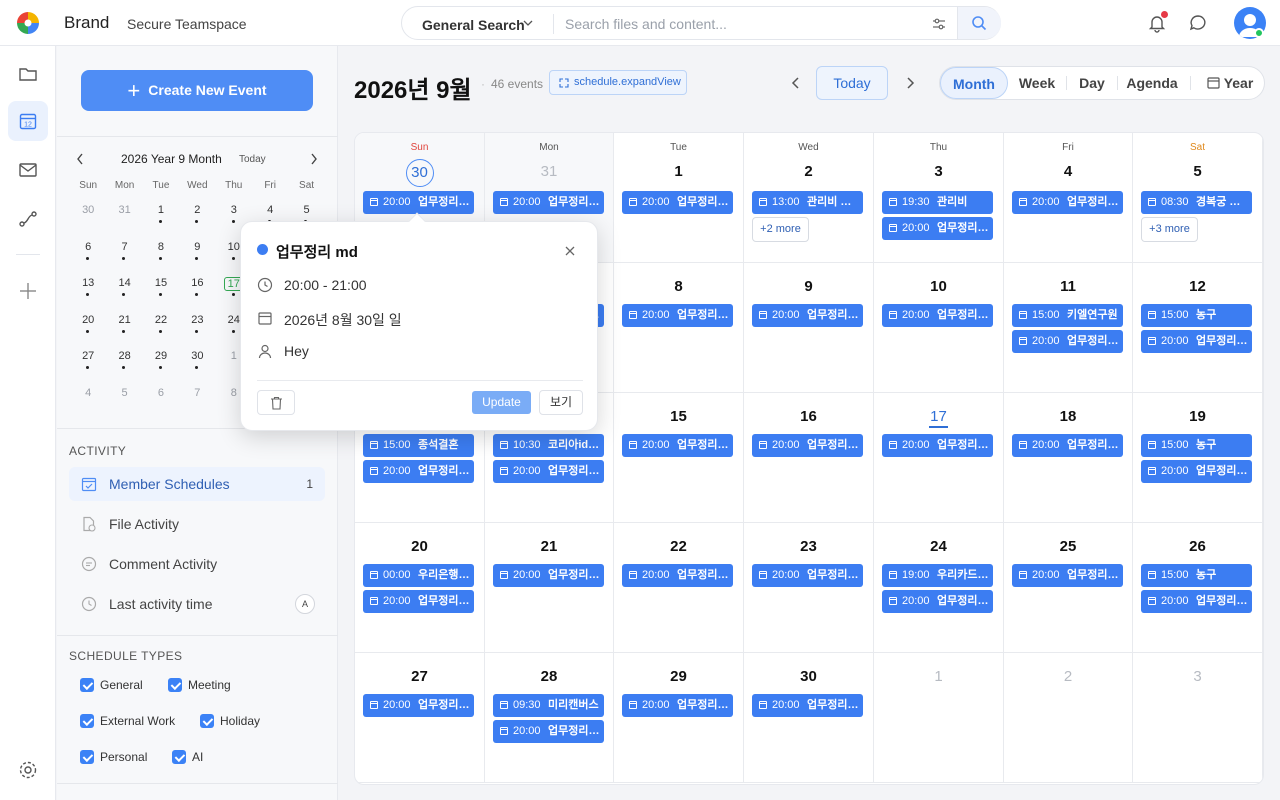 The image size is (1280, 800). What do you see at coordinates (1068, 546) in the screenshot?
I see `day-number: 25` at bounding box center [1068, 546].